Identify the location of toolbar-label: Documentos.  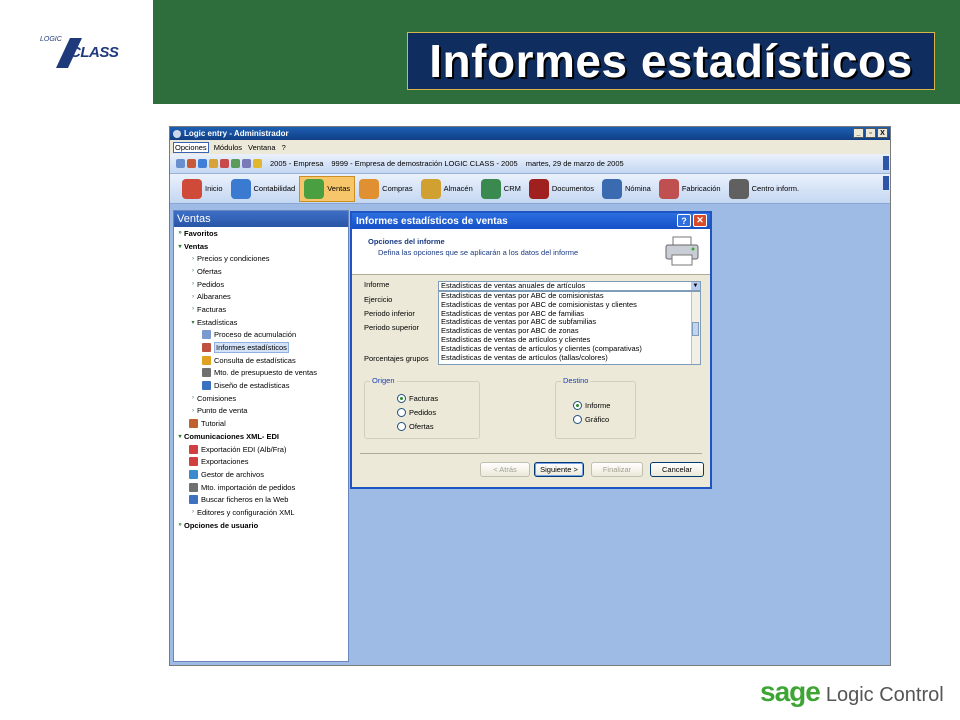
(572, 188).